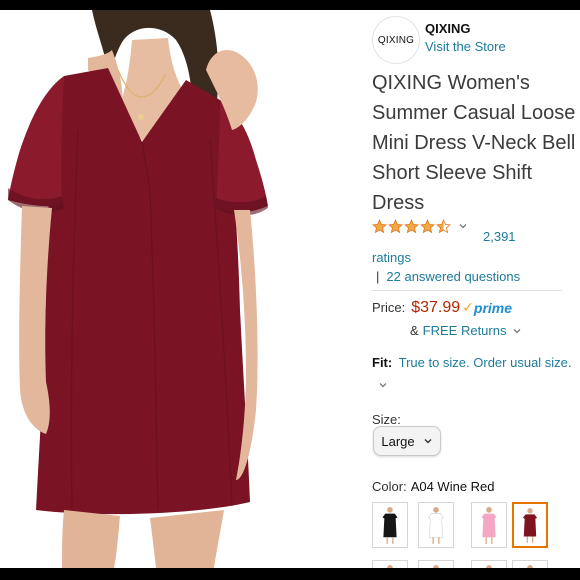  Describe the element at coordinates (499, 236) in the screenshot. I see `rating-count-link: 2,391` at that location.